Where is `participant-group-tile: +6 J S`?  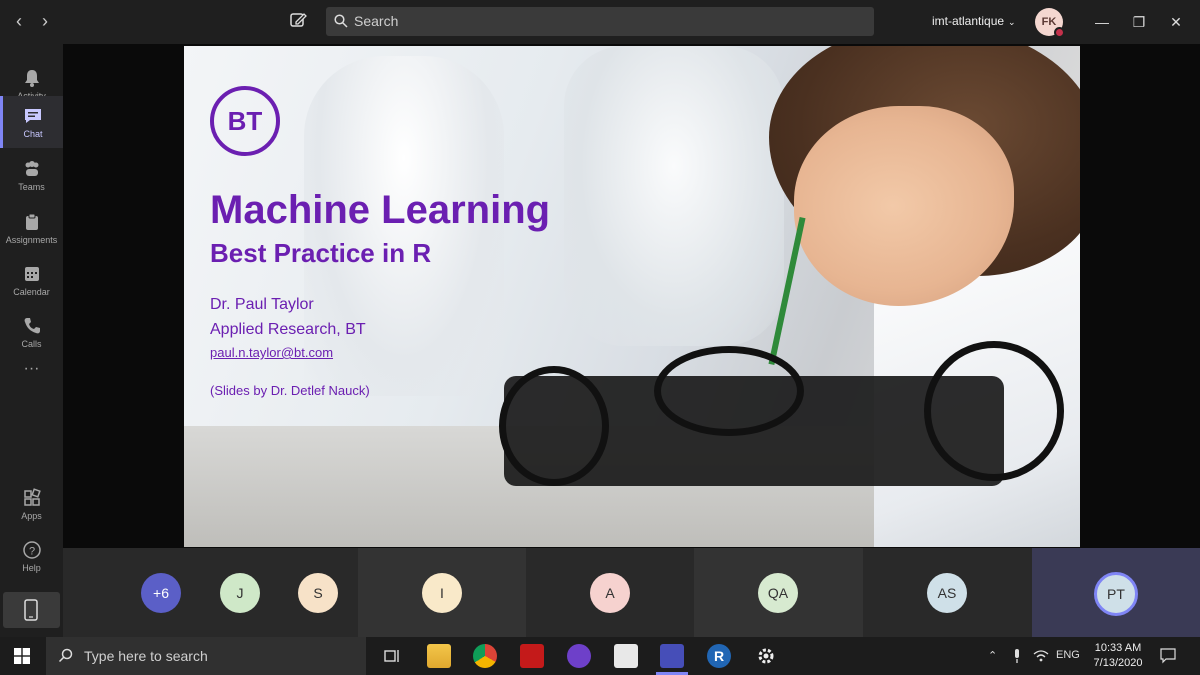
participant-group-tile: +6 J S is located at coordinates (210, 592).